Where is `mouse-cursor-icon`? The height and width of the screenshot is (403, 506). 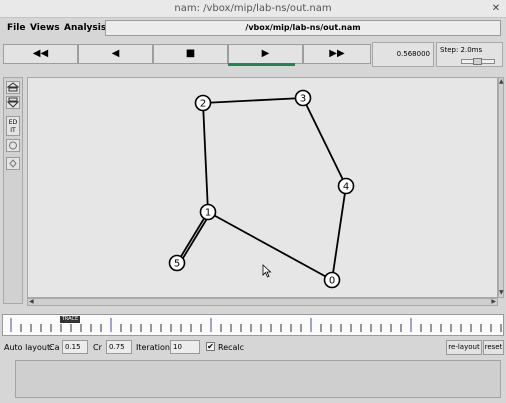 mouse-cursor-icon is located at coordinates (267, 271).